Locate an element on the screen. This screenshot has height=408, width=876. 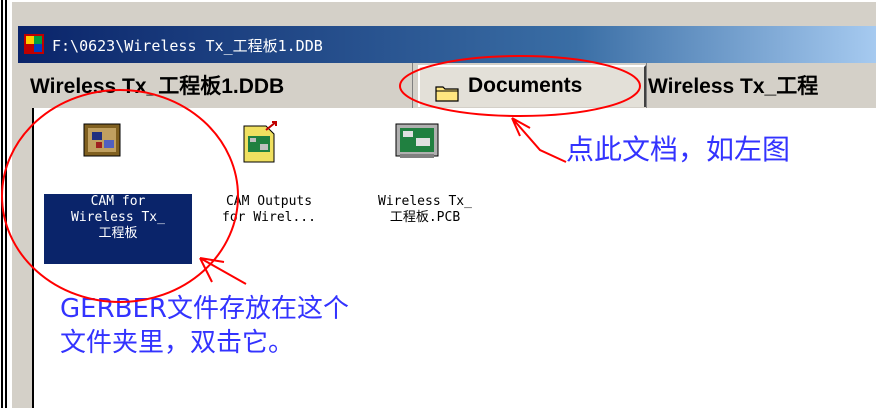
tab-documents: Documents is located at coordinates (532, 86).